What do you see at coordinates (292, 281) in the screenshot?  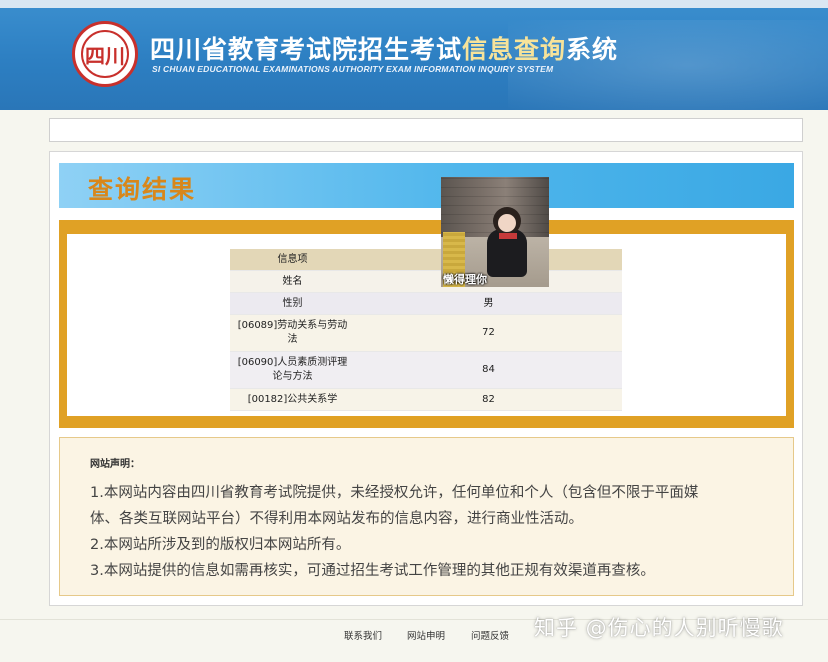 I see `row-label: 姓名` at bounding box center [292, 281].